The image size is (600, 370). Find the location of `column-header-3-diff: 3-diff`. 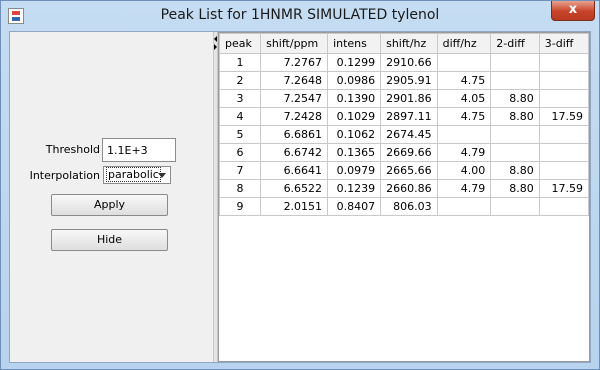

column-header-3-diff: 3-diff is located at coordinates (563, 43).